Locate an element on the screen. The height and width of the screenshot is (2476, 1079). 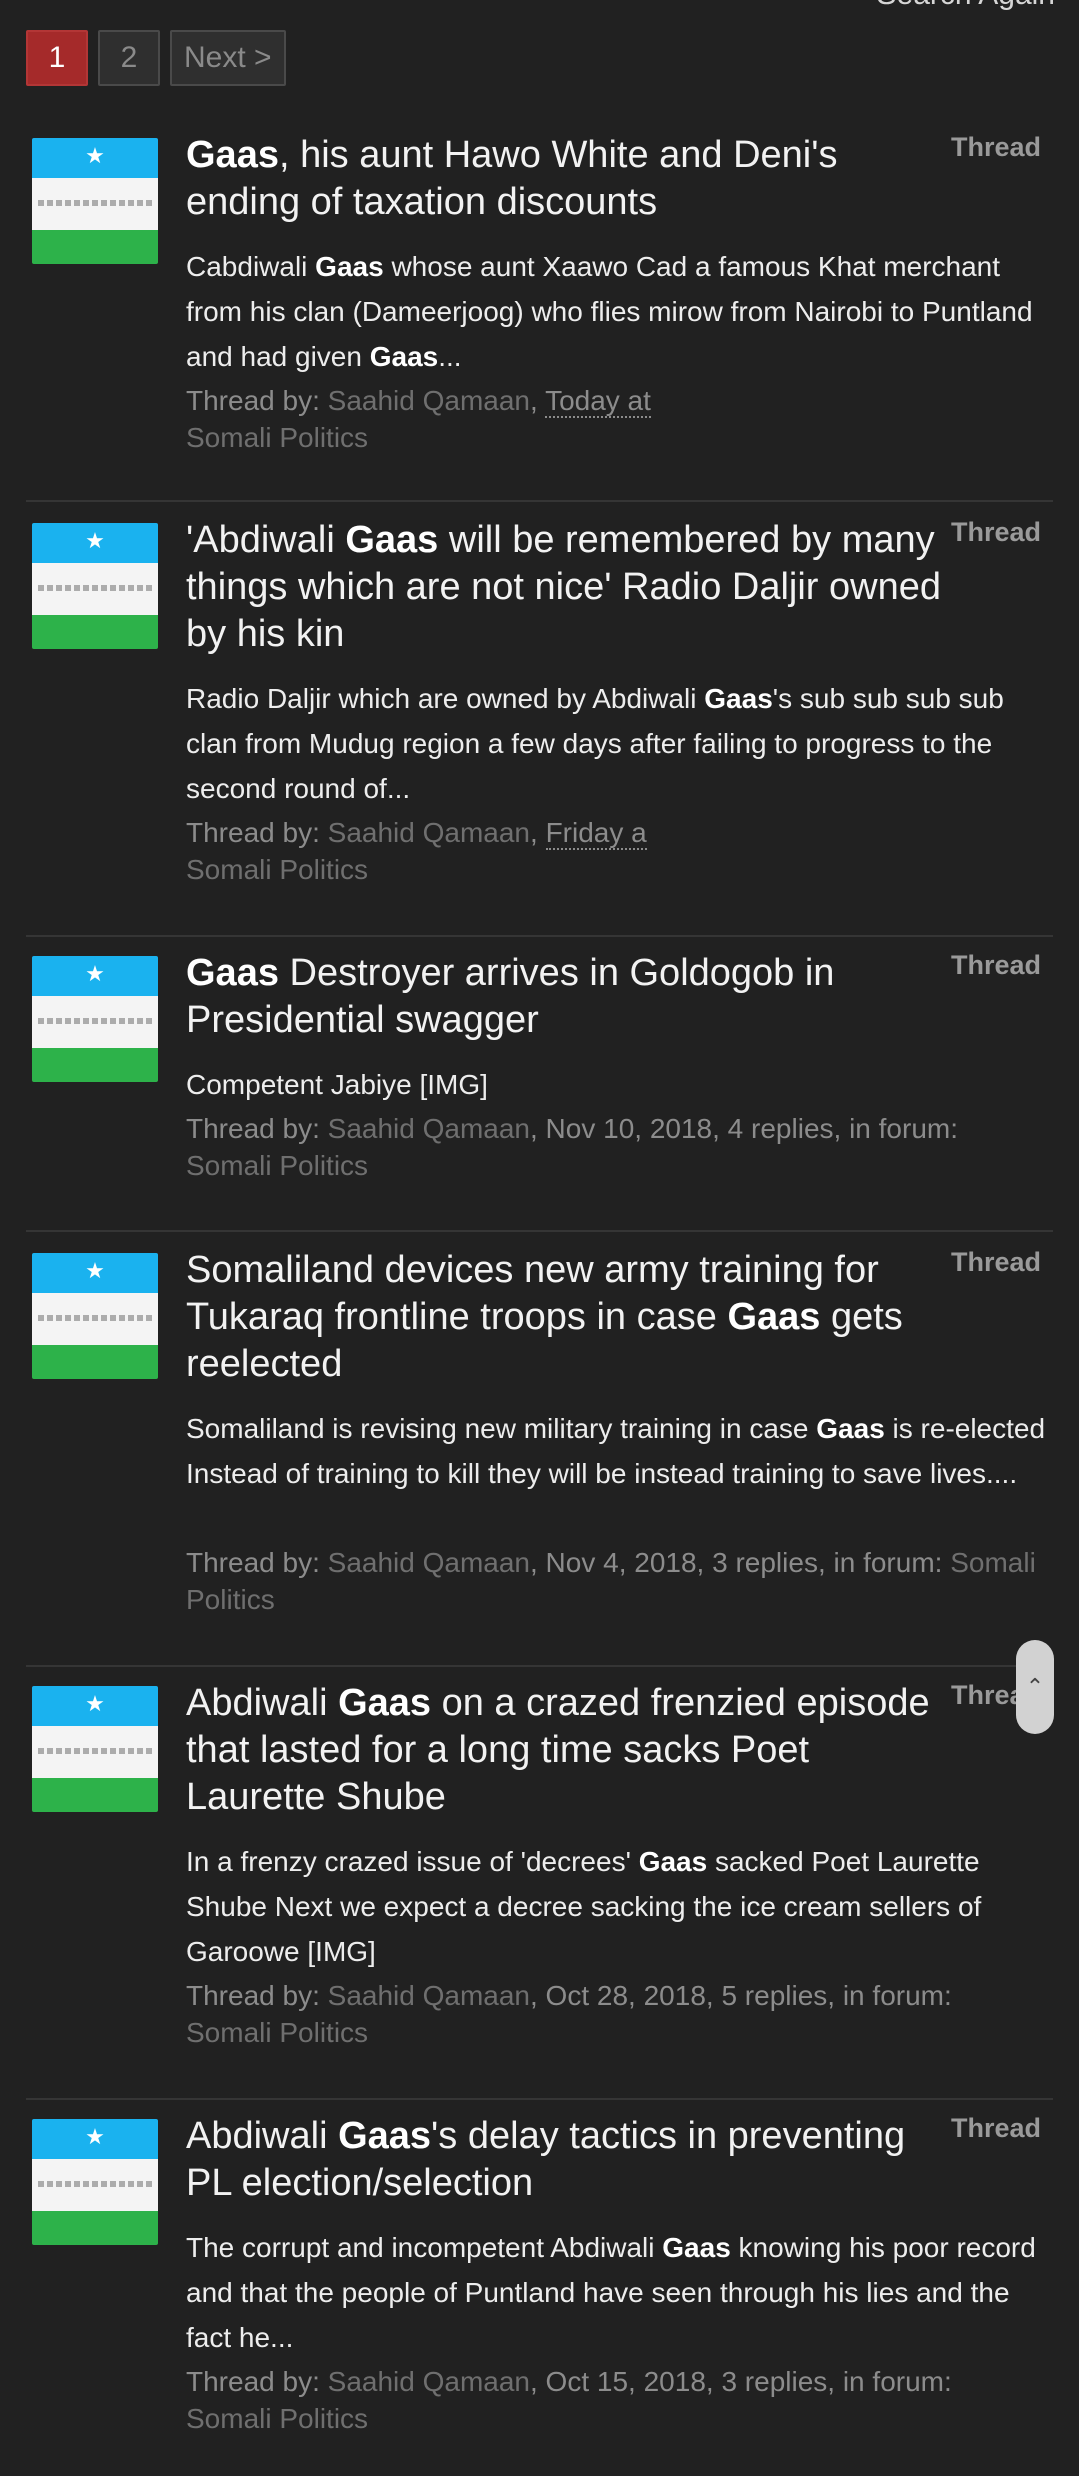
post-date: Today at is located at coordinates (598, 401).